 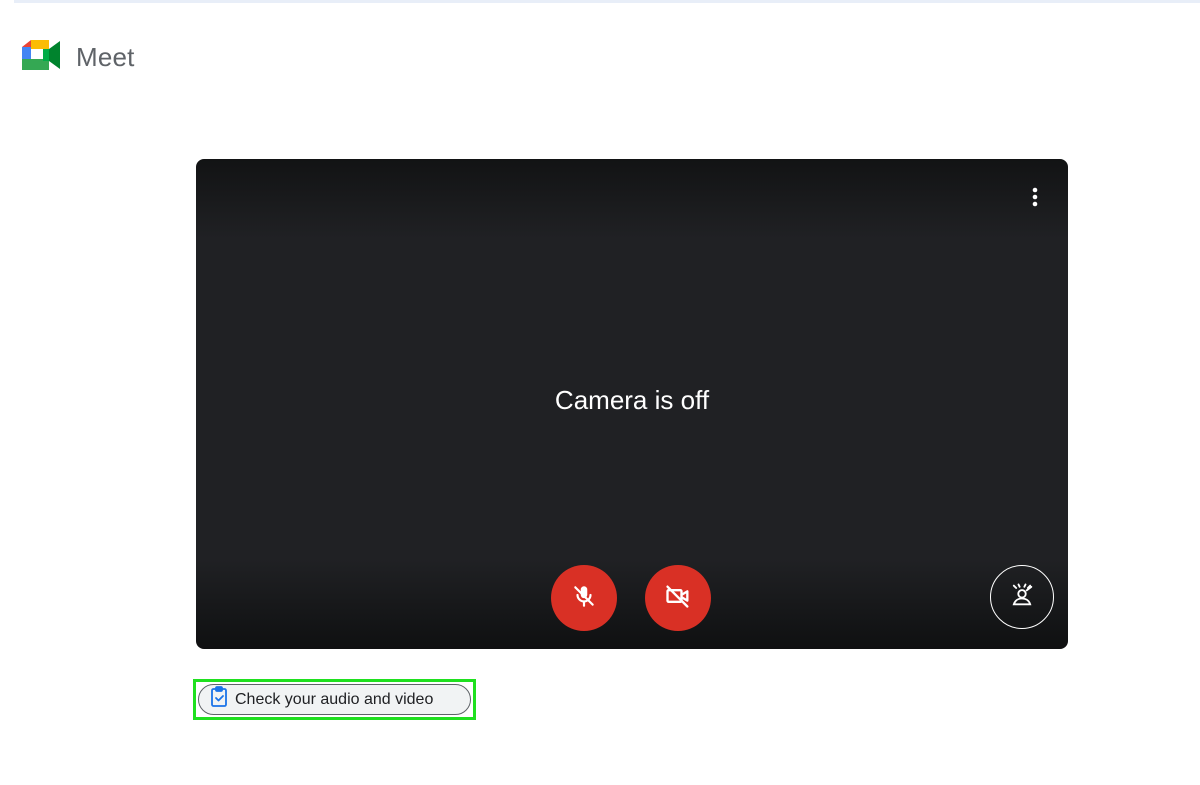 I want to click on camera-off-icon, so click(x=678, y=598).